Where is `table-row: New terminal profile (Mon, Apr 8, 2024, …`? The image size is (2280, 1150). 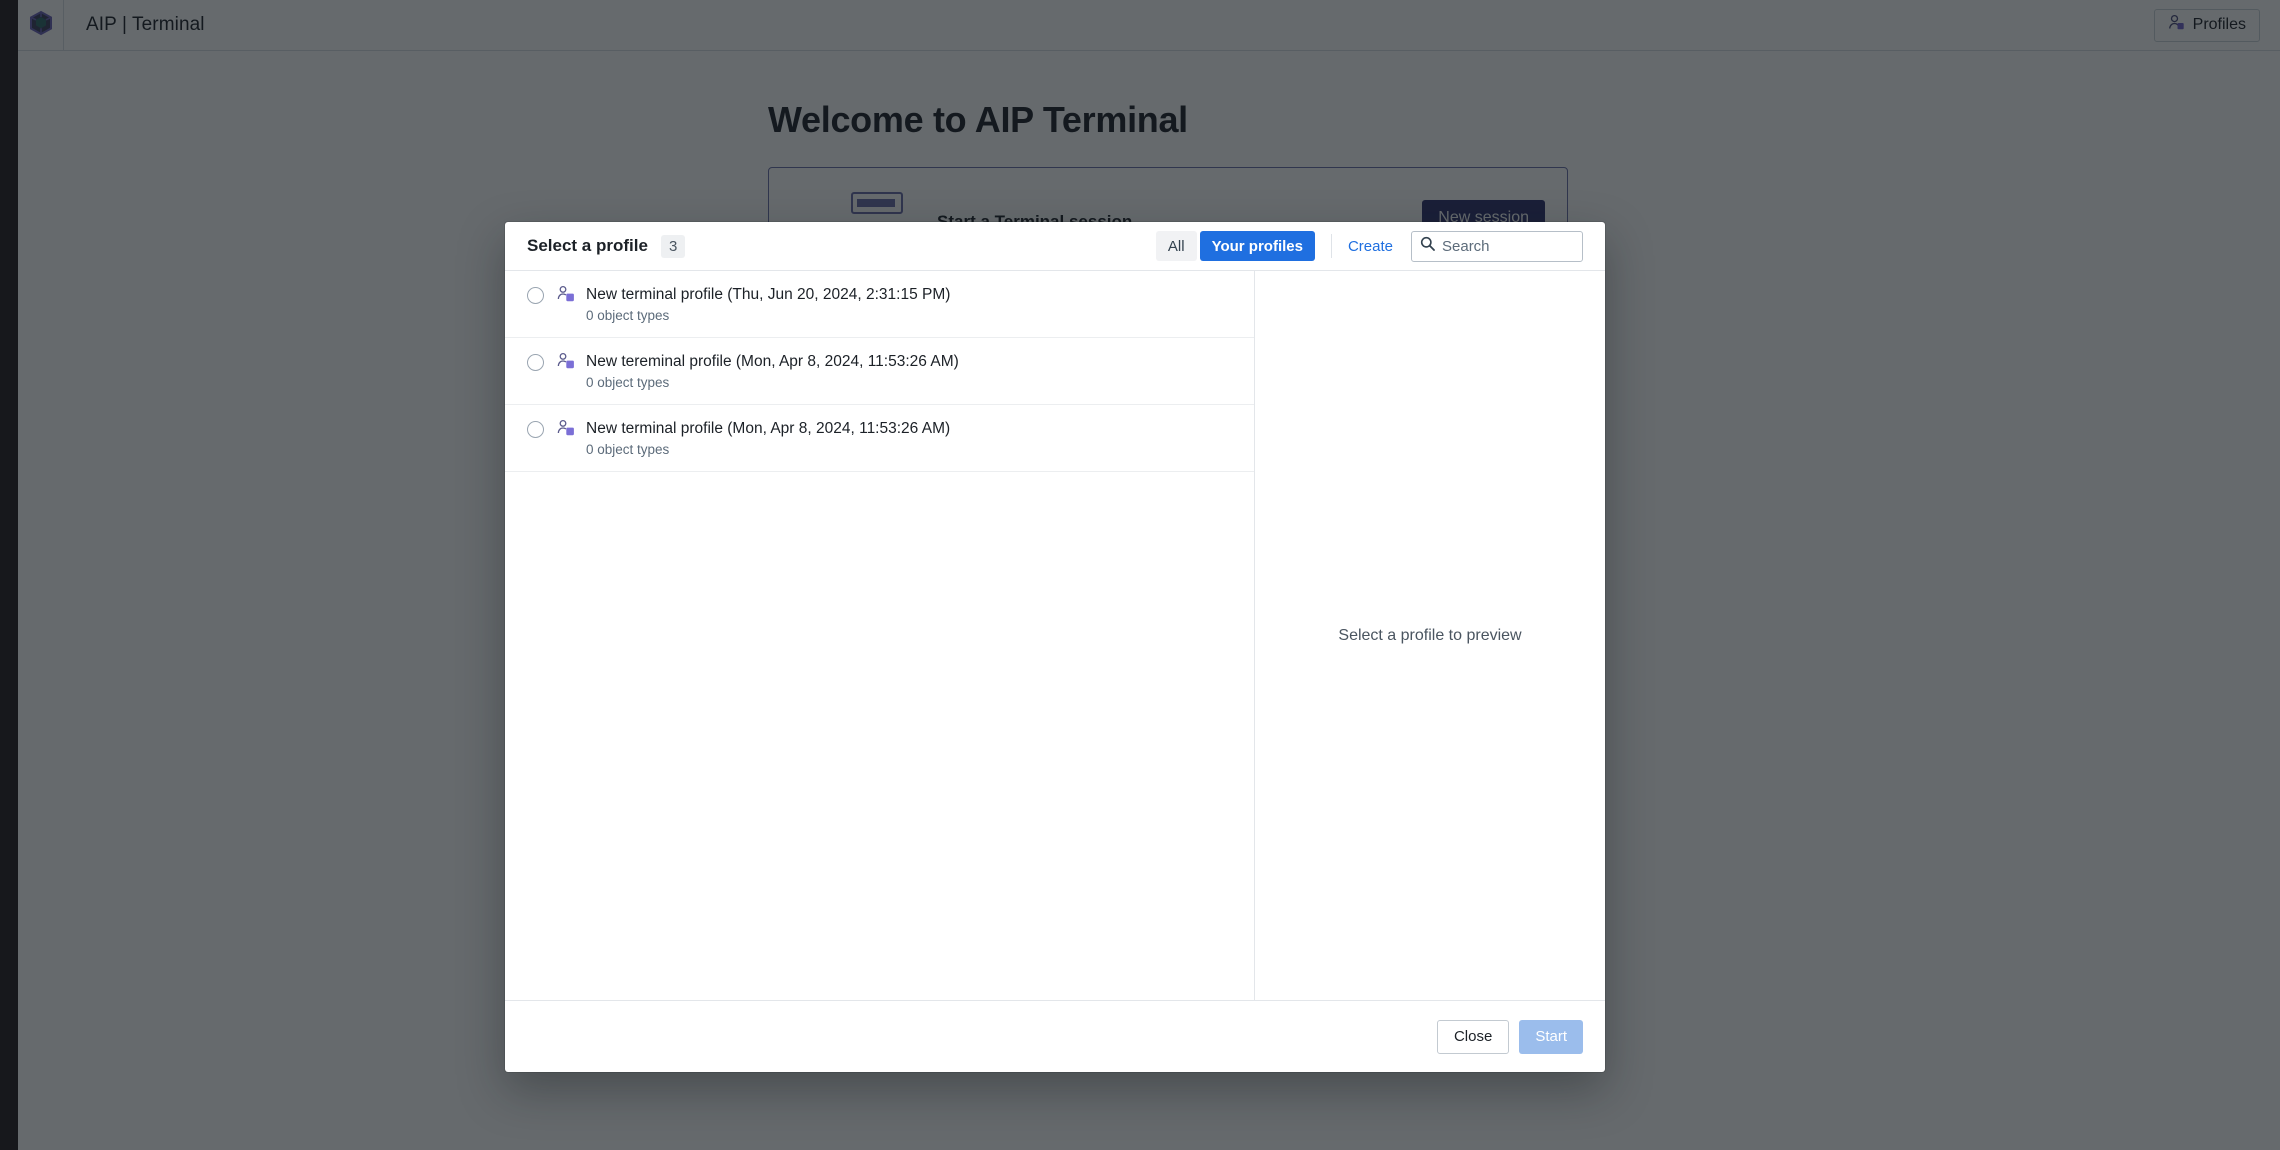
table-row: New terminal profile (Mon, Apr 8, 2024, … is located at coordinates (879, 438).